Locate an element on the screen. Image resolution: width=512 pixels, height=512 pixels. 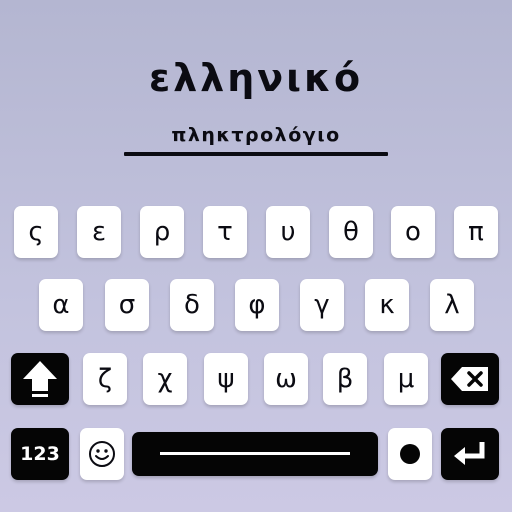
dot-key is located at coordinates (410, 454).